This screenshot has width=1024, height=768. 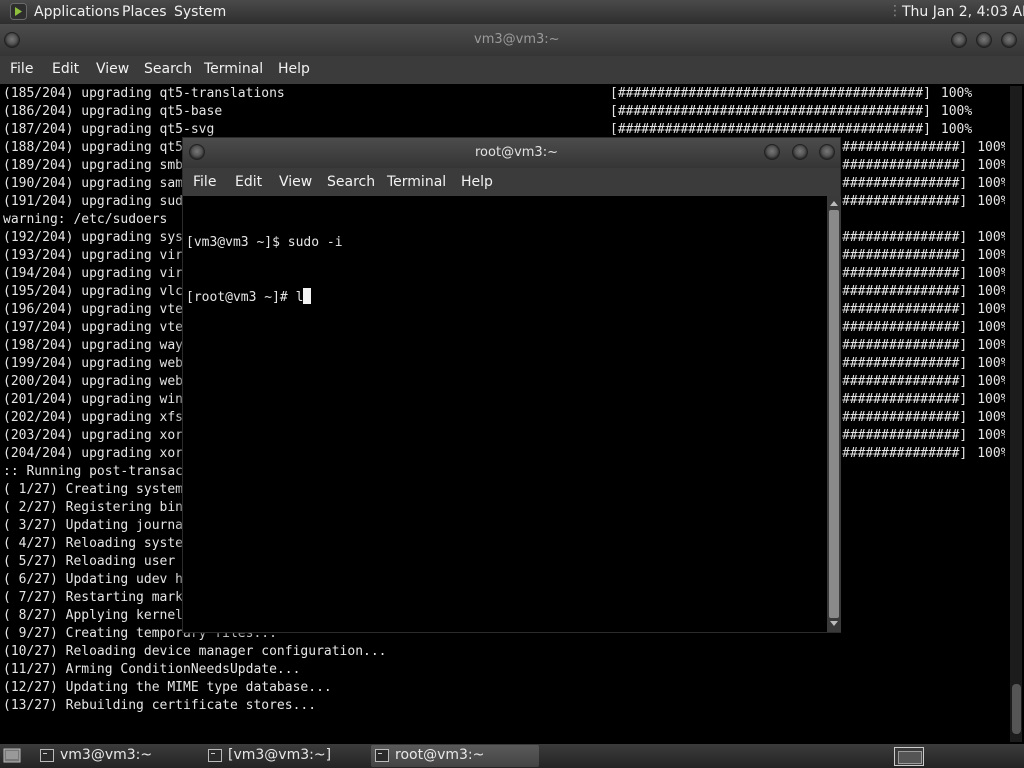 I want to click on taskbar-item-label: root@vm3:~, so click(x=440, y=755).